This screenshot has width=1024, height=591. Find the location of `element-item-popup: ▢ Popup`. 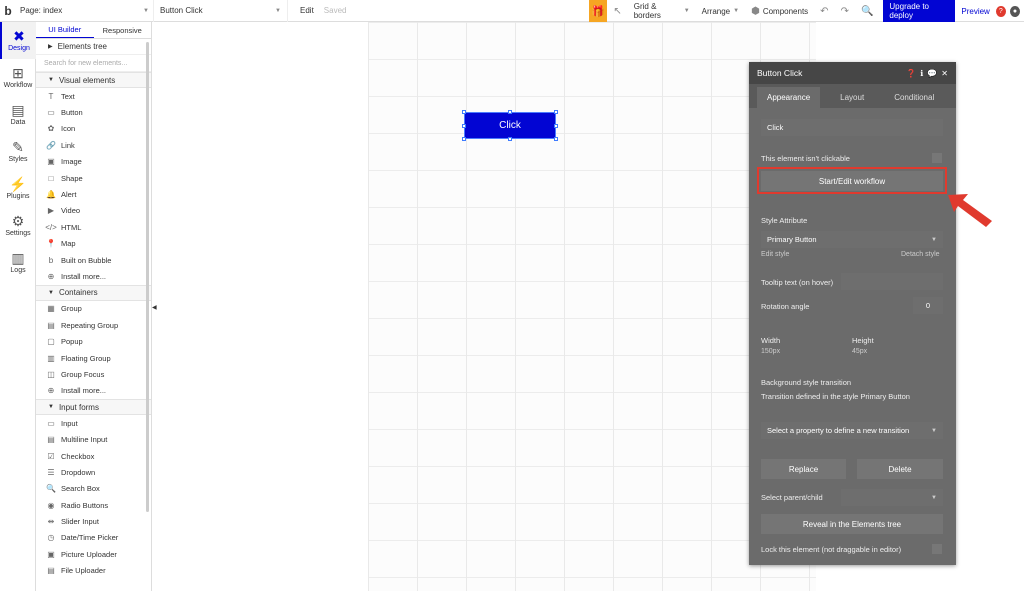

element-item-popup: ▢ Popup is located at coordinates (93, 341).